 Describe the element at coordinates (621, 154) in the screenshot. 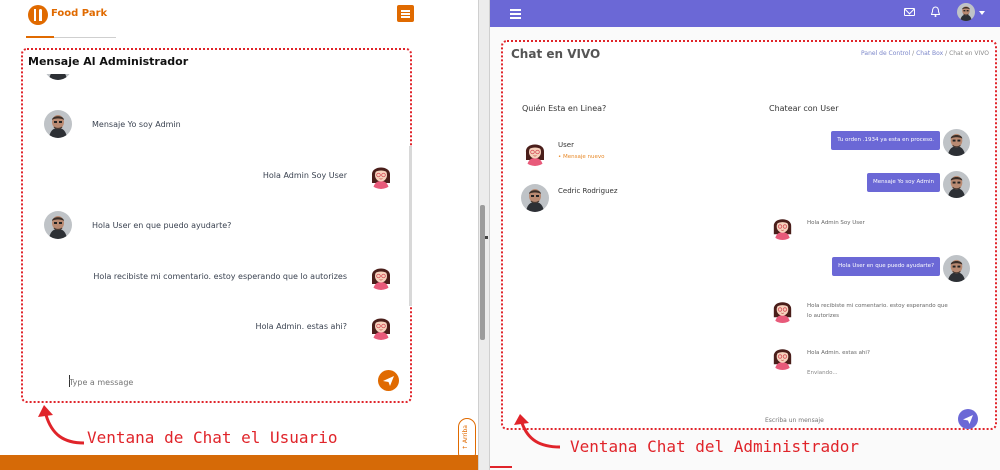

I see `online-user-item: User • Mensaje nuevo` at that location.